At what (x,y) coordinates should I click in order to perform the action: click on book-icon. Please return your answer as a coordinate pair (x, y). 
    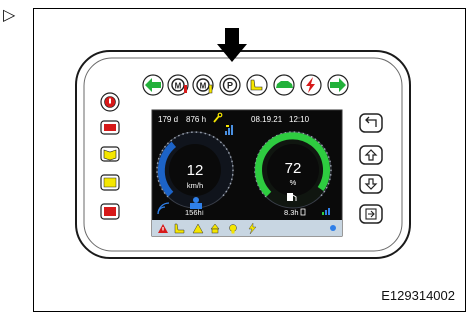
    Looking at the image, I should click on (110, 154).